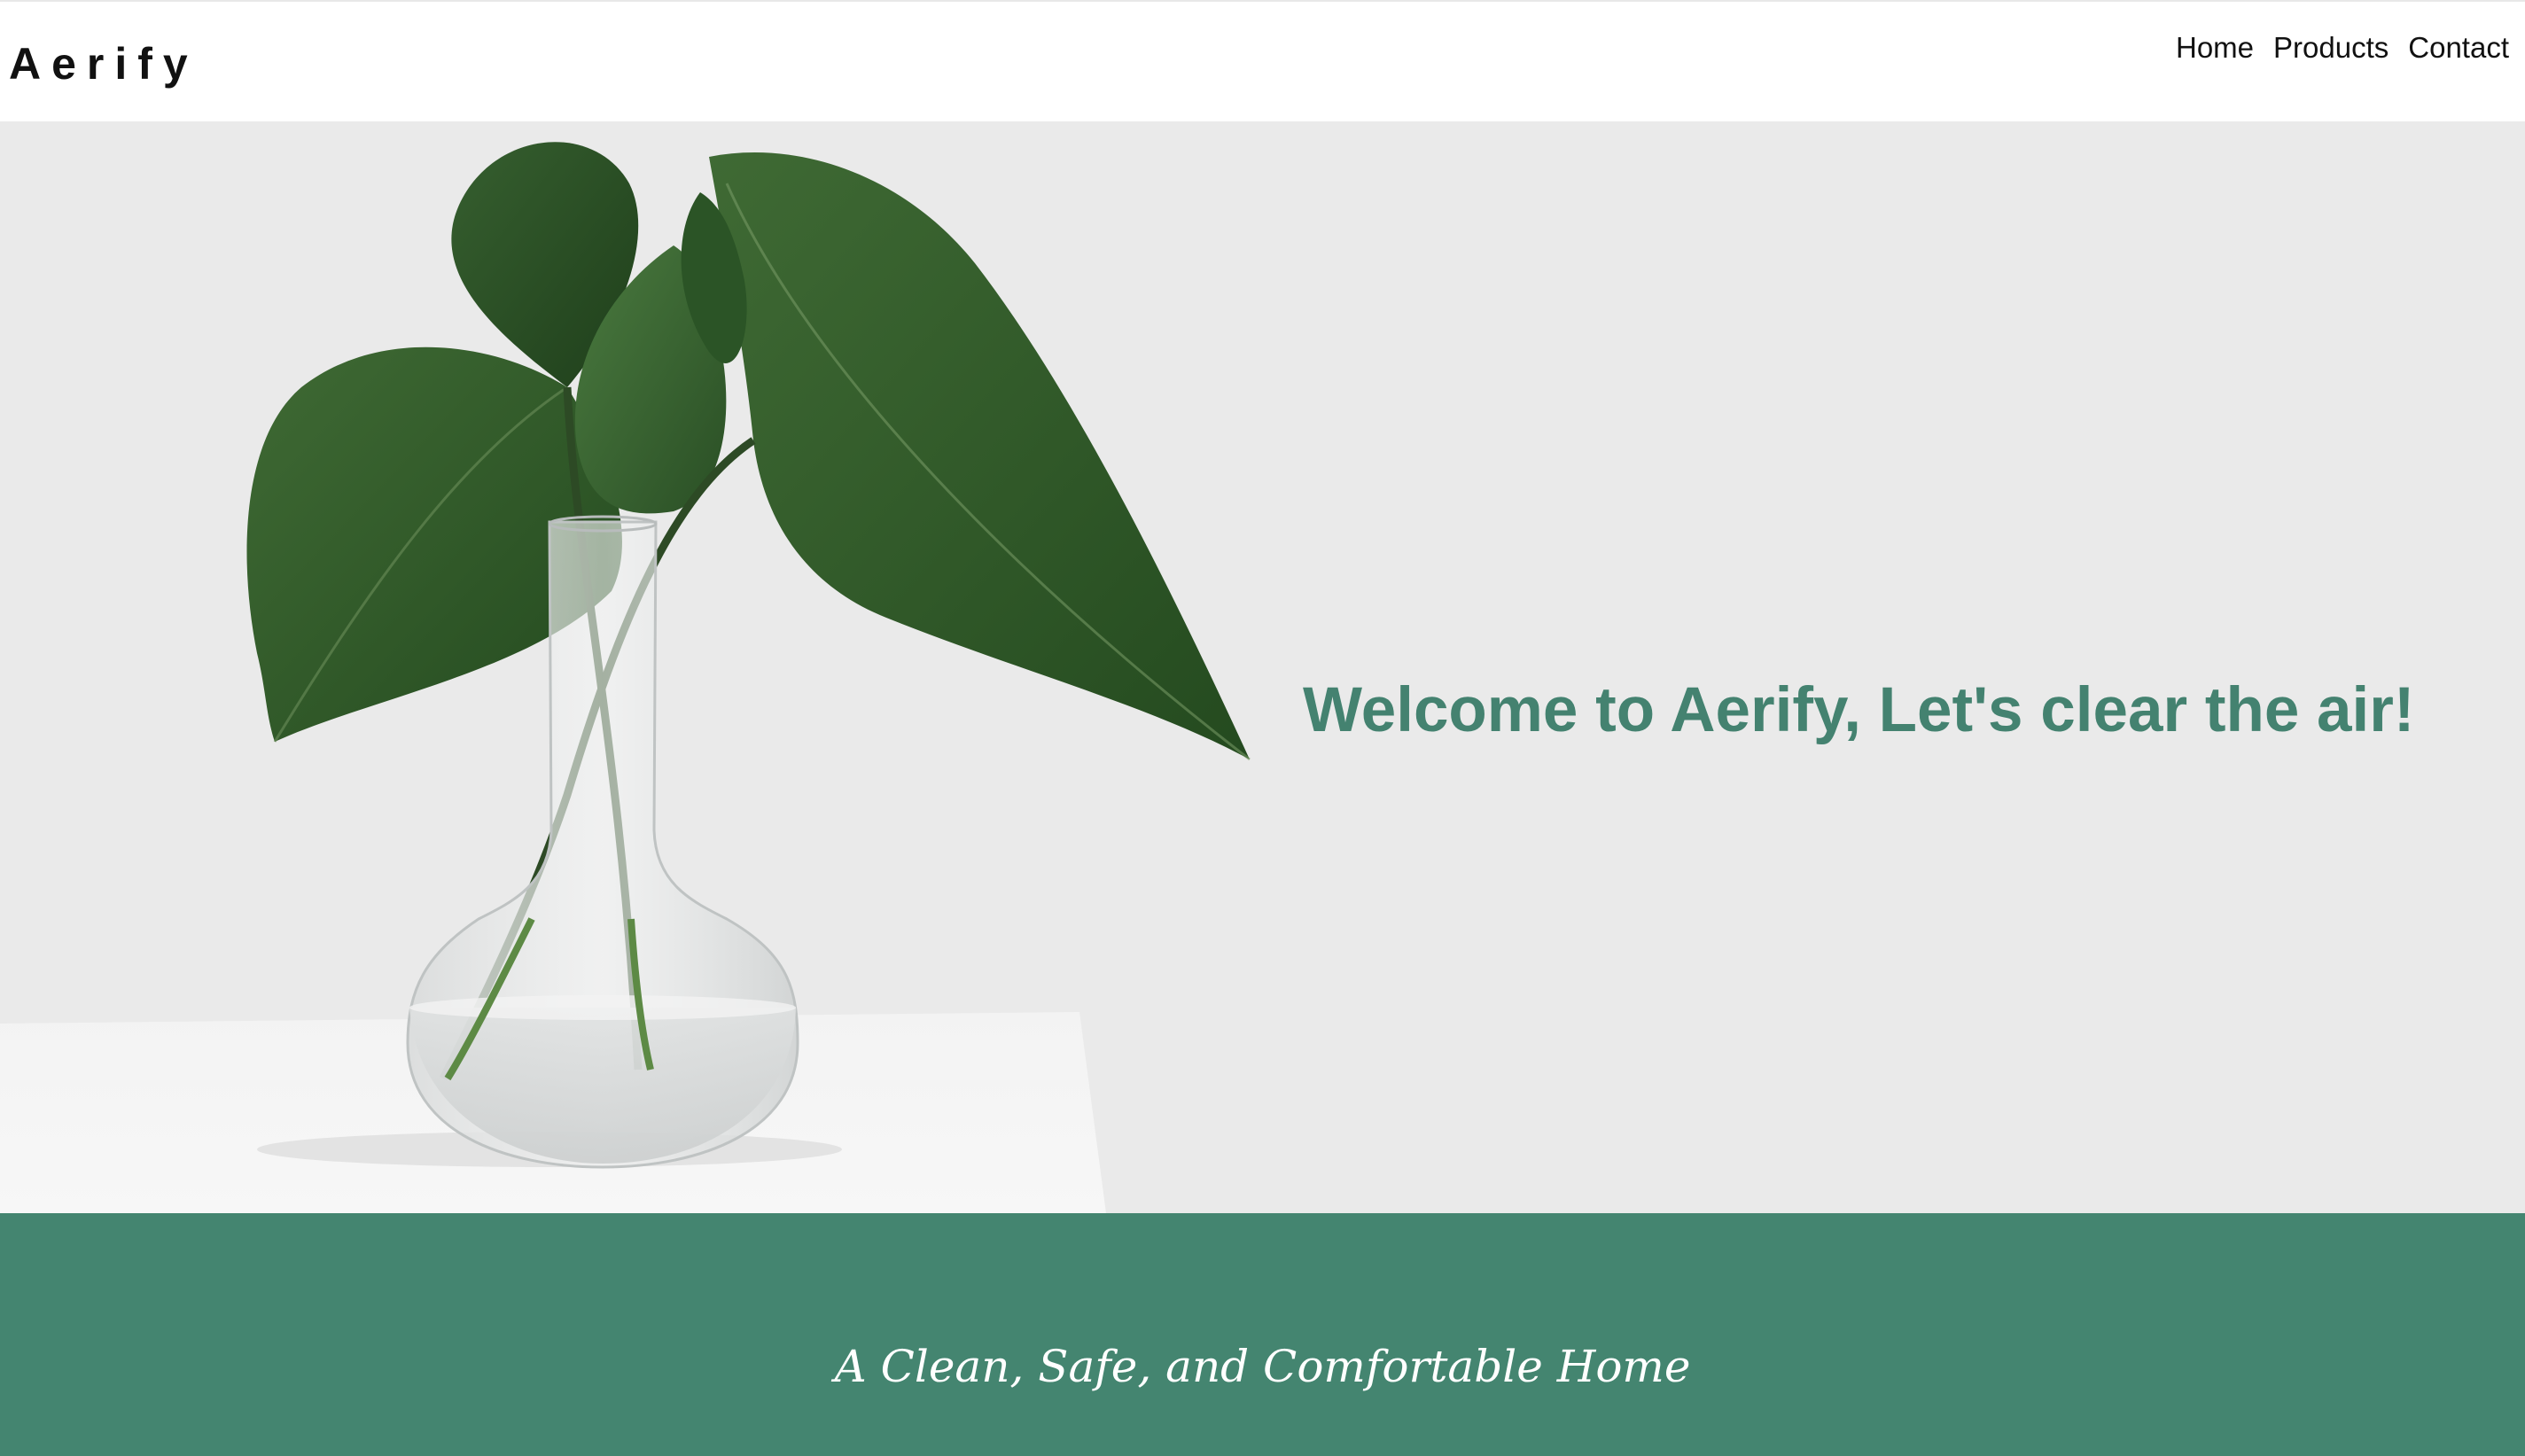 Image resolution: width=2525 pixels, height=1456 pixels. I want to click on site-header: Aerify Home Products Contact, so click(1262, 60).